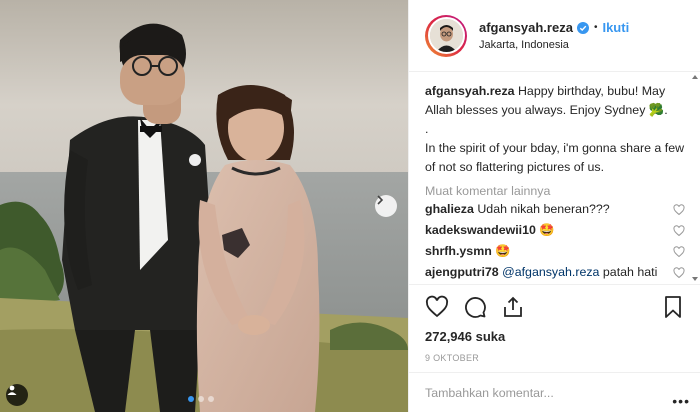  I want to click on comment-row: kadekswandewii10 🤩, so click(555, 230).